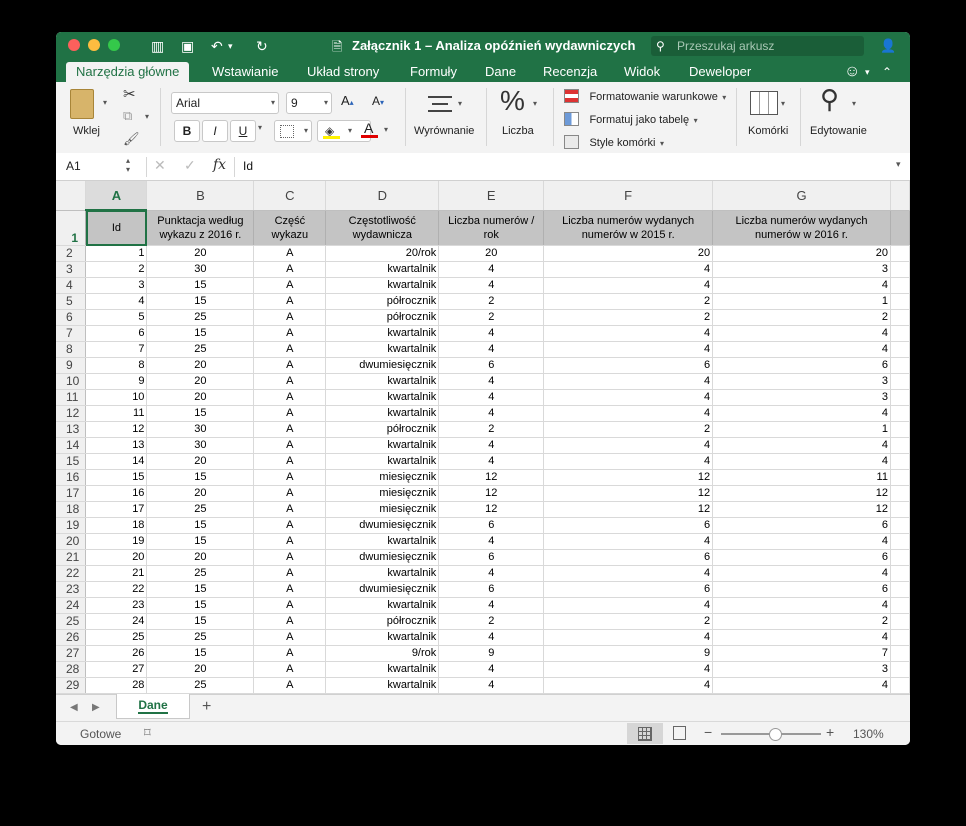  What do you see at coordinates (720, 72) in the screenshot?
I see `tab-developer: Deweloper` at bounding box center [720, 72].